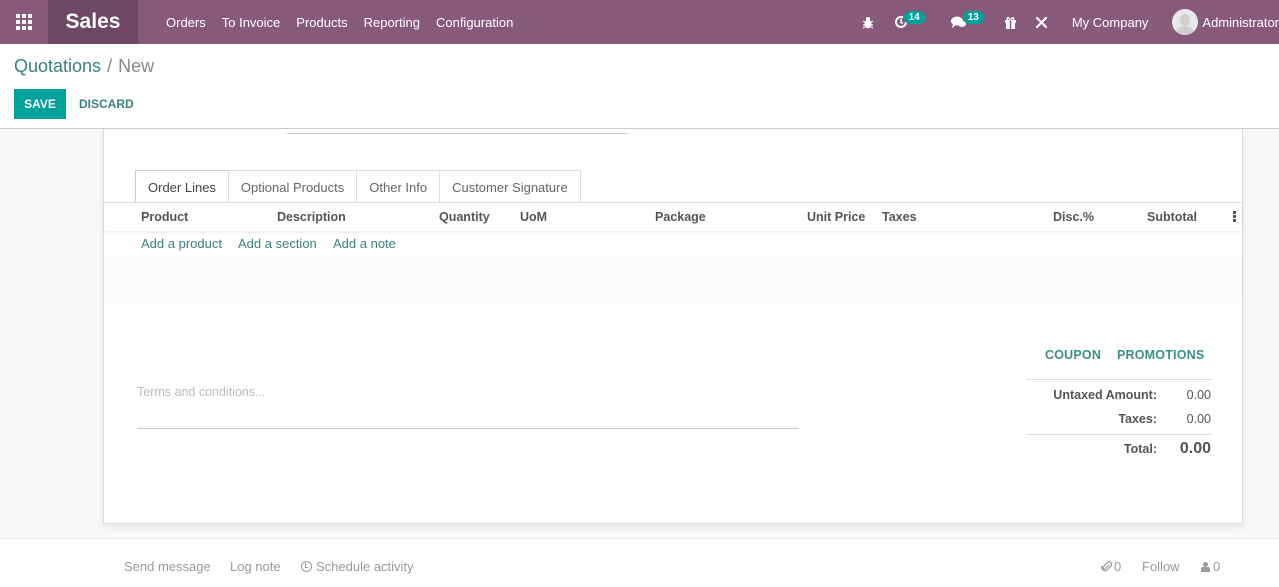 This screenshot has height=587, width=1279. I want to click on breadcrumb: Quotations / New, so click(84, 66).